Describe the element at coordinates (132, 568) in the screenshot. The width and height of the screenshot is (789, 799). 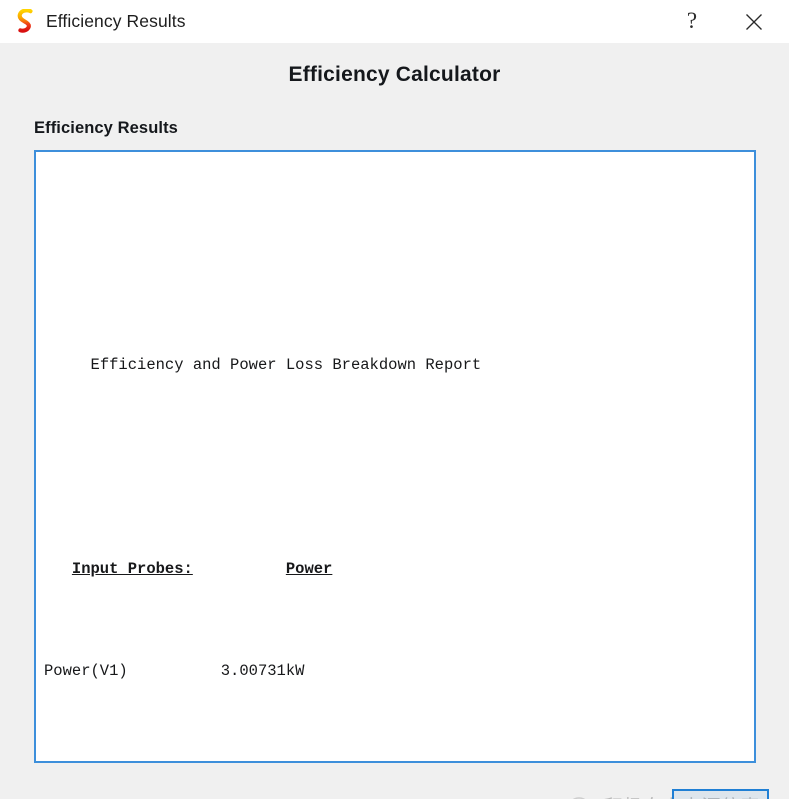
I see `input-probes-header: Input Probes:` at that location.